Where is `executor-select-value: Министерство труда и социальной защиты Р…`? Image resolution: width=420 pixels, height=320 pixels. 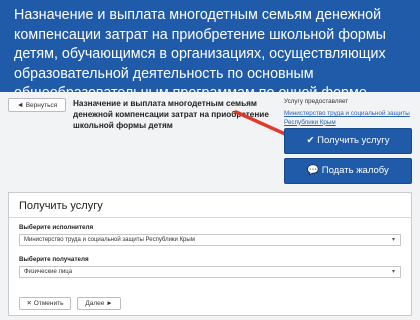 executor-select-value: Министерство труда и социальной защиты Р… is located at coordinates (109, 240).